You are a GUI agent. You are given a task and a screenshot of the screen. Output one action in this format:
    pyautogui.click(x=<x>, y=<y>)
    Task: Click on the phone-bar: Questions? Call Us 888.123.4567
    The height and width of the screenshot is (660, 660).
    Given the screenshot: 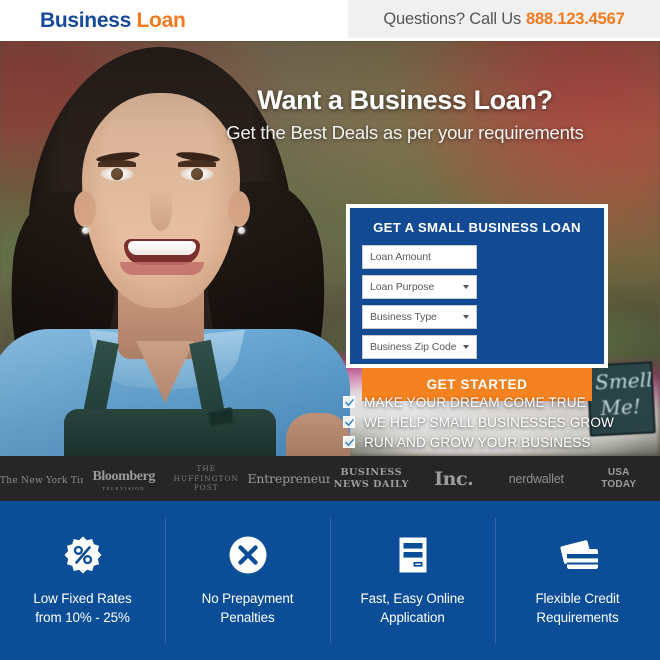 What is the action you would take?
    pyautogui.click(x=504, y=19)
    